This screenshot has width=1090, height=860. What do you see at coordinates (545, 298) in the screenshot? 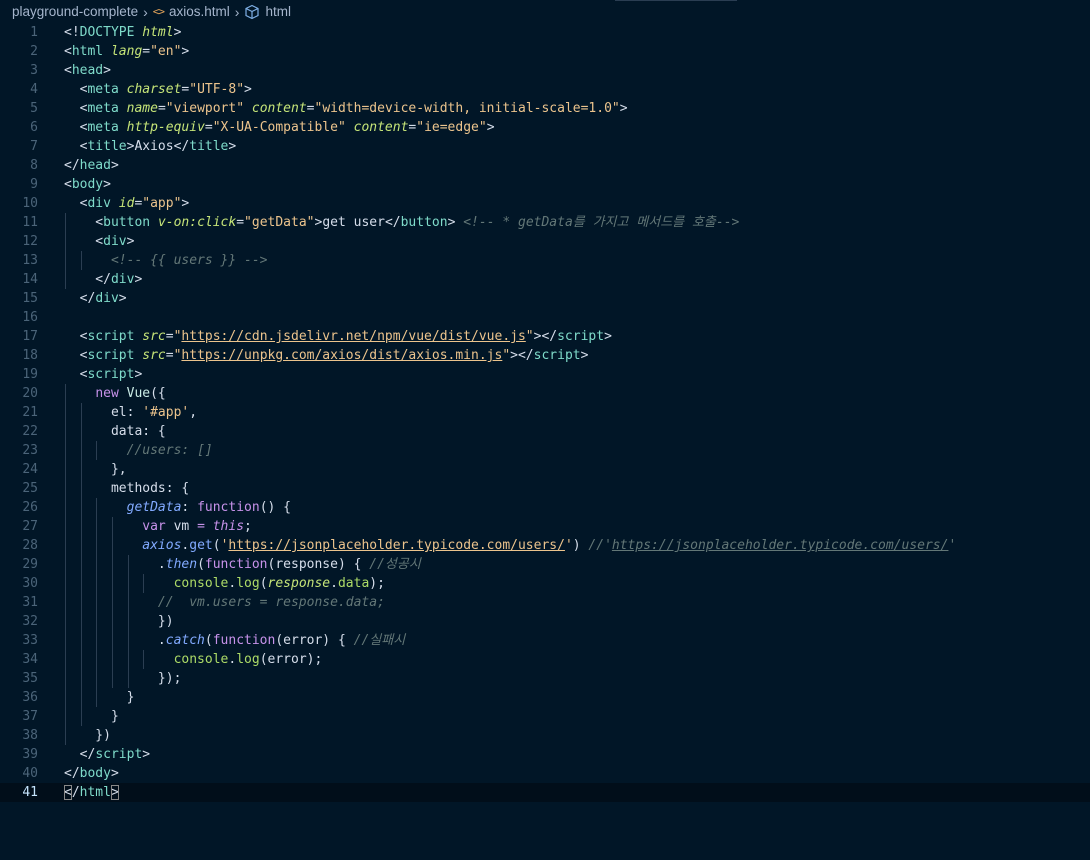
I see `code-line: 15 </div>` at bounding box center [545, 298].